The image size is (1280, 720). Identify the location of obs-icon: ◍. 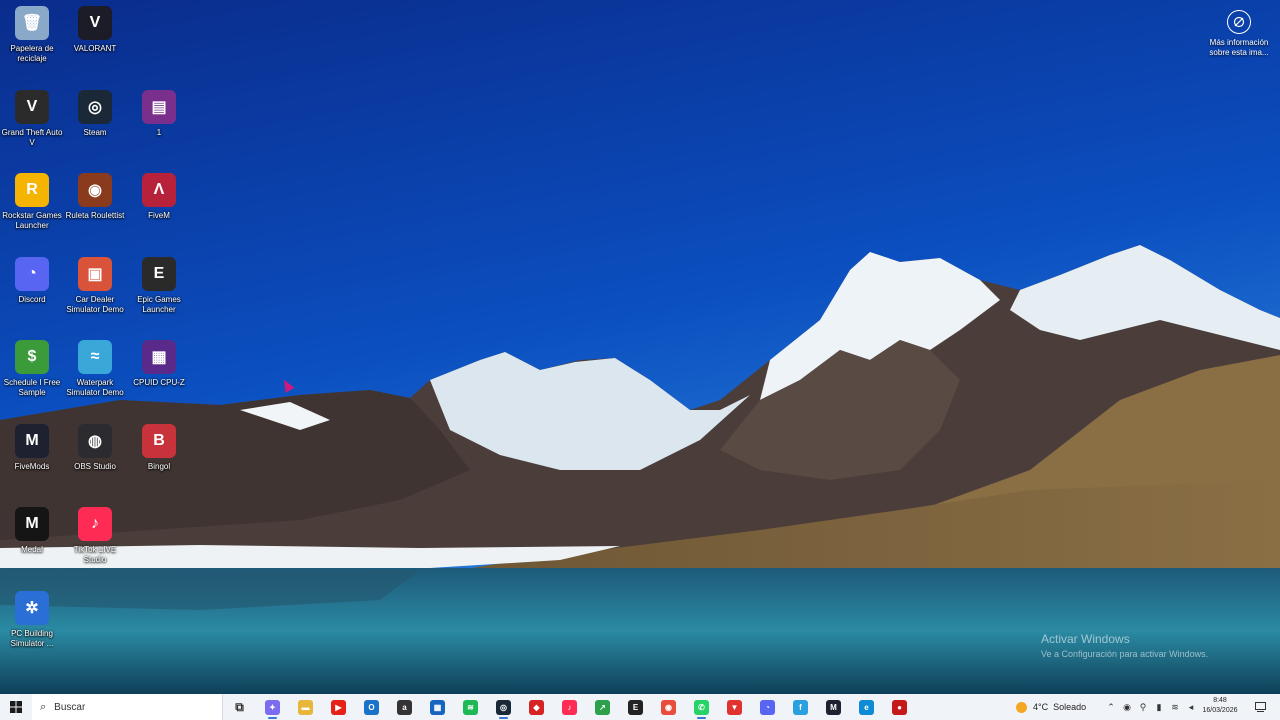
(95, 441).